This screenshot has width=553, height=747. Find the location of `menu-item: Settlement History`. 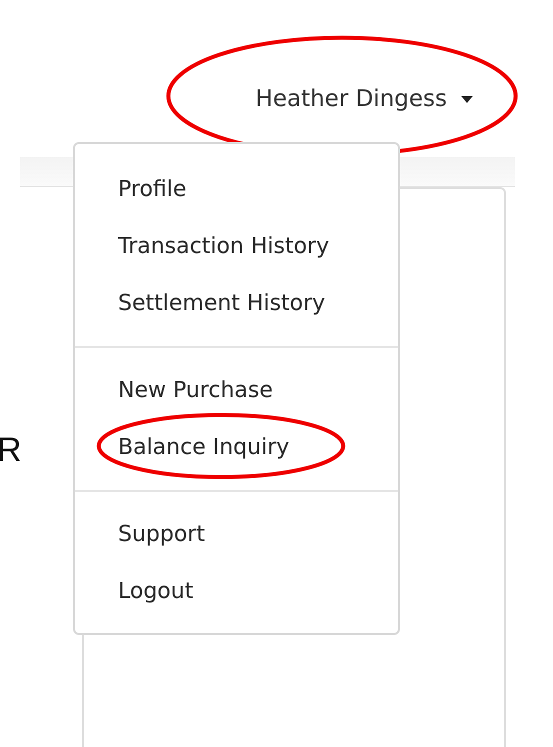

menu-item: Settlement History is located at coordinates (236, 303).